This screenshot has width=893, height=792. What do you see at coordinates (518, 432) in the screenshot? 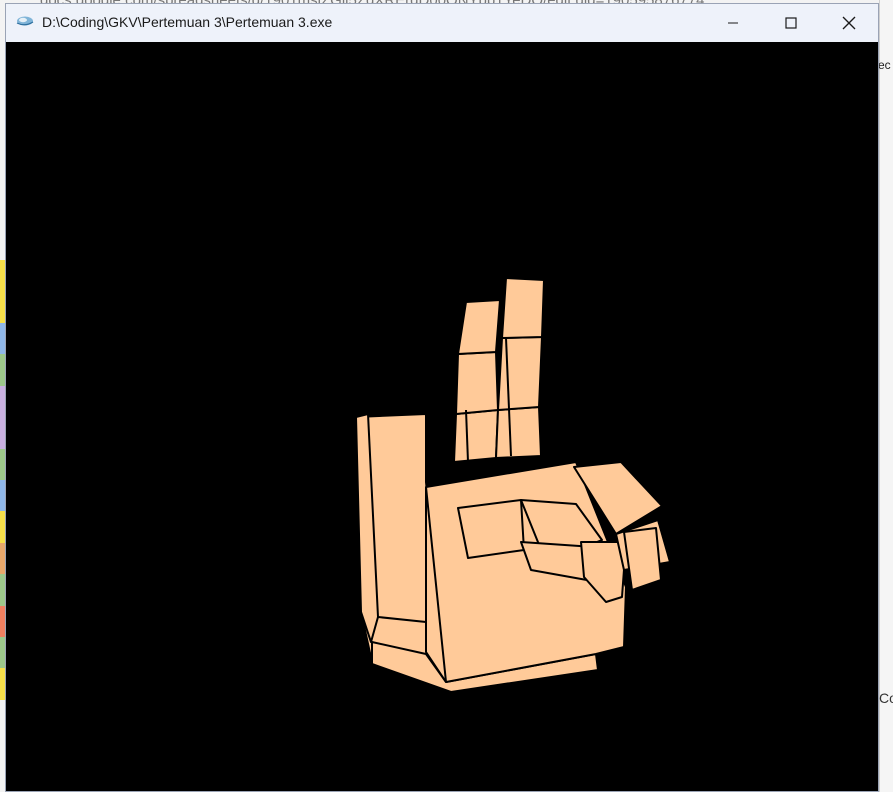
I see `index-finger-base` at bounding box center [518, 432].